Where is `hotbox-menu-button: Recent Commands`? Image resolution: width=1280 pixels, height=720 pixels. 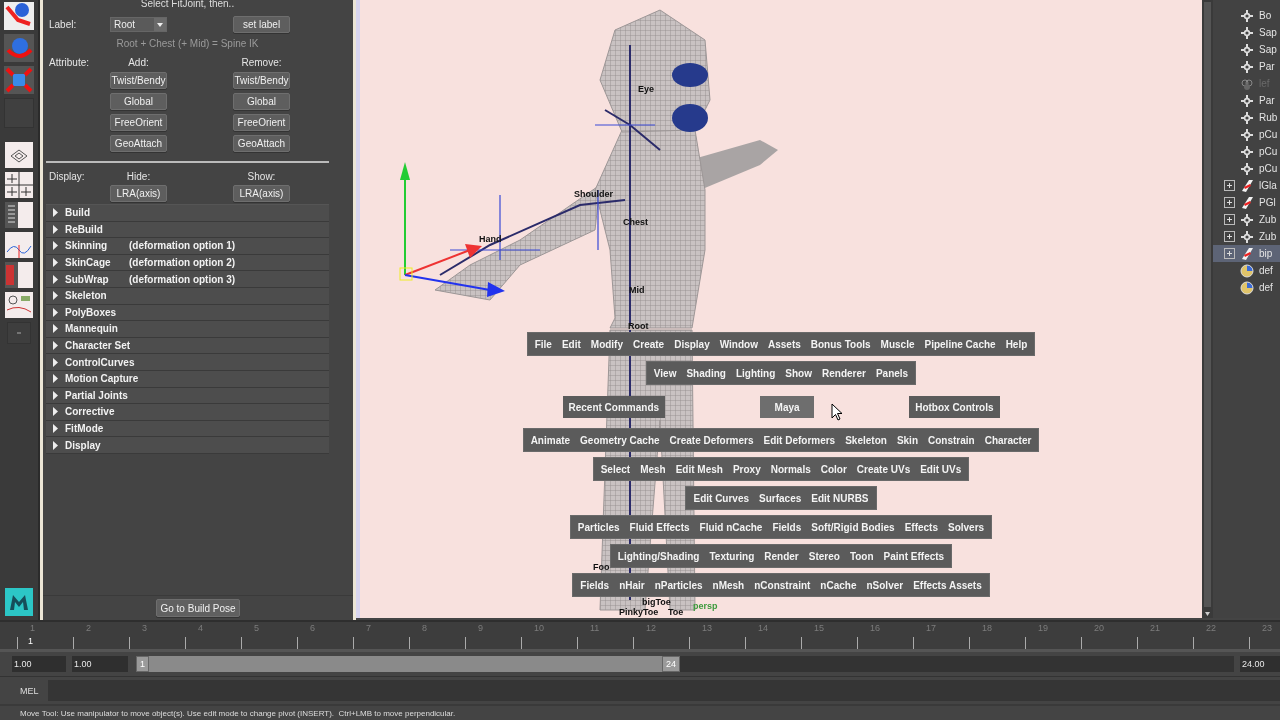 hotbox-menu-button: Recent Commands is located at coordinates (614, 407).